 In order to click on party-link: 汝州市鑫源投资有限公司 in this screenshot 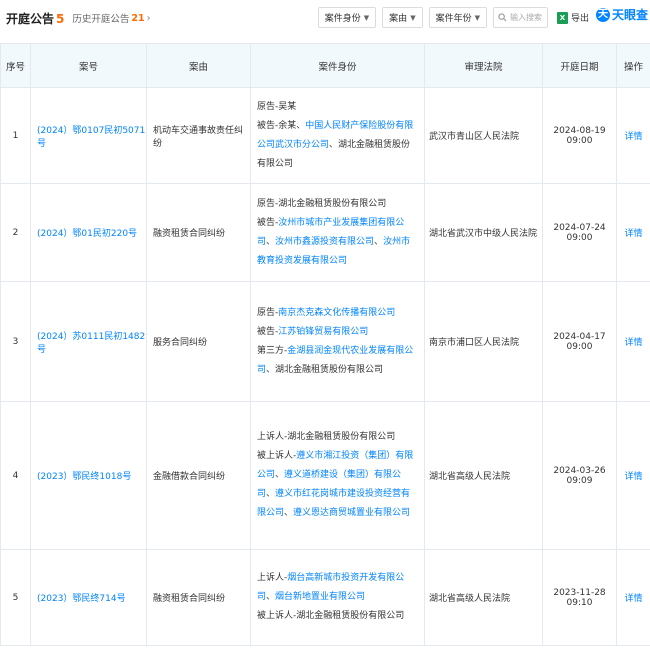, I will do `click(324, 242)`.